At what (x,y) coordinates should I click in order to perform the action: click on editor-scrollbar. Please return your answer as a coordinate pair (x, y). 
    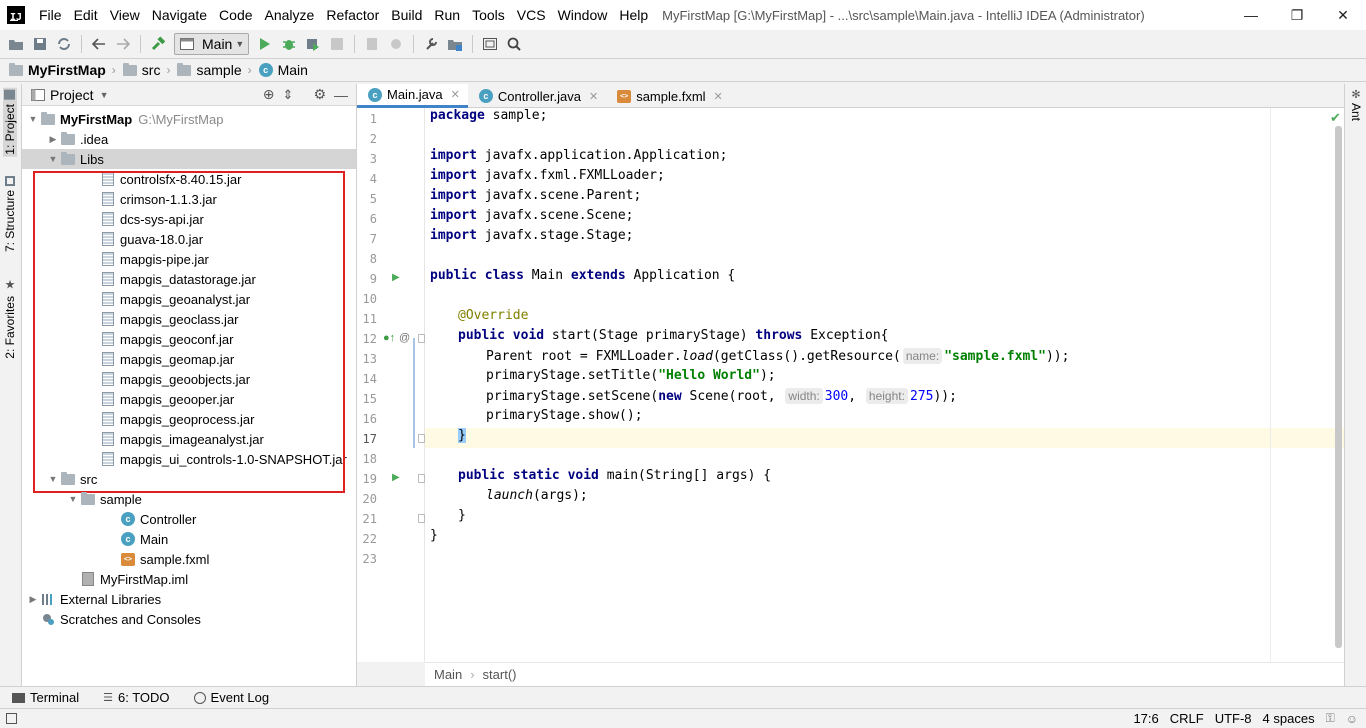
    Looking at the image, I should click on (1338, 387).